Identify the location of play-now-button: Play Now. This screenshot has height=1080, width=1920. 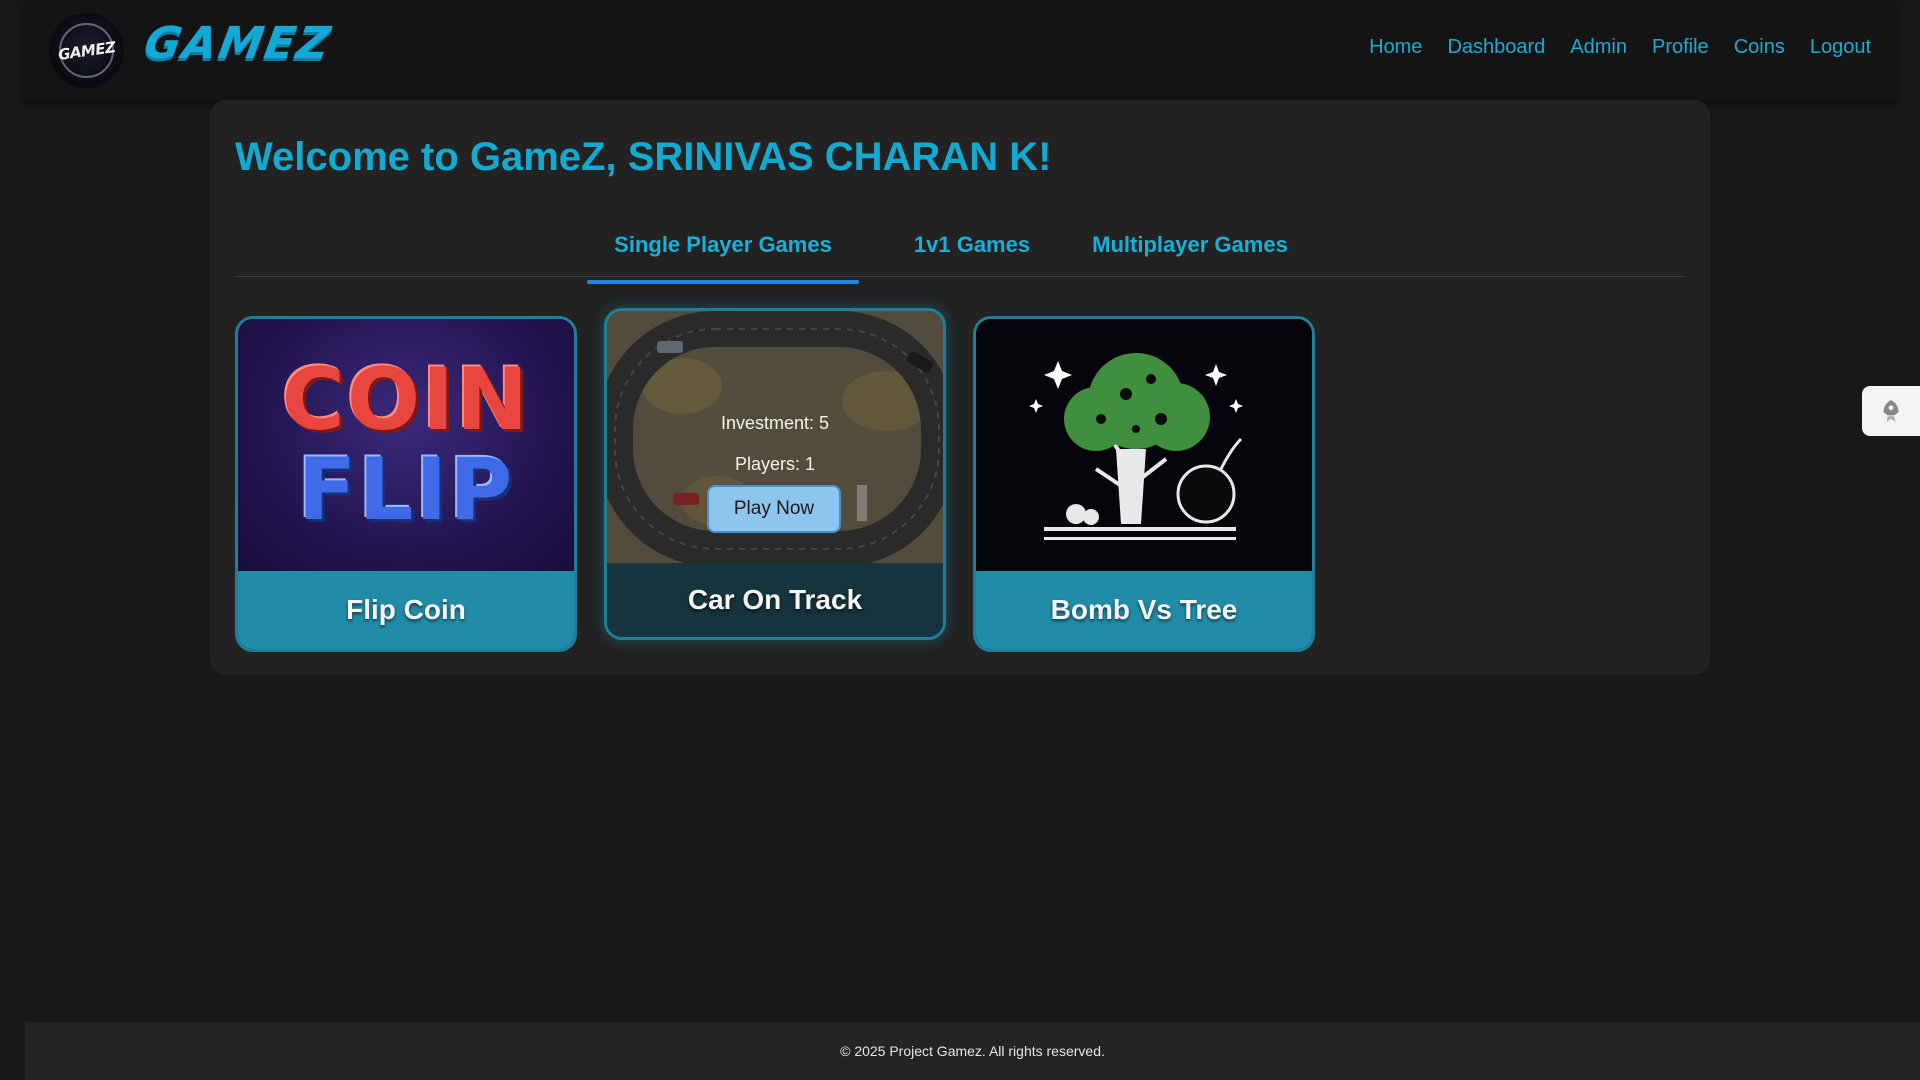
(774, 509).